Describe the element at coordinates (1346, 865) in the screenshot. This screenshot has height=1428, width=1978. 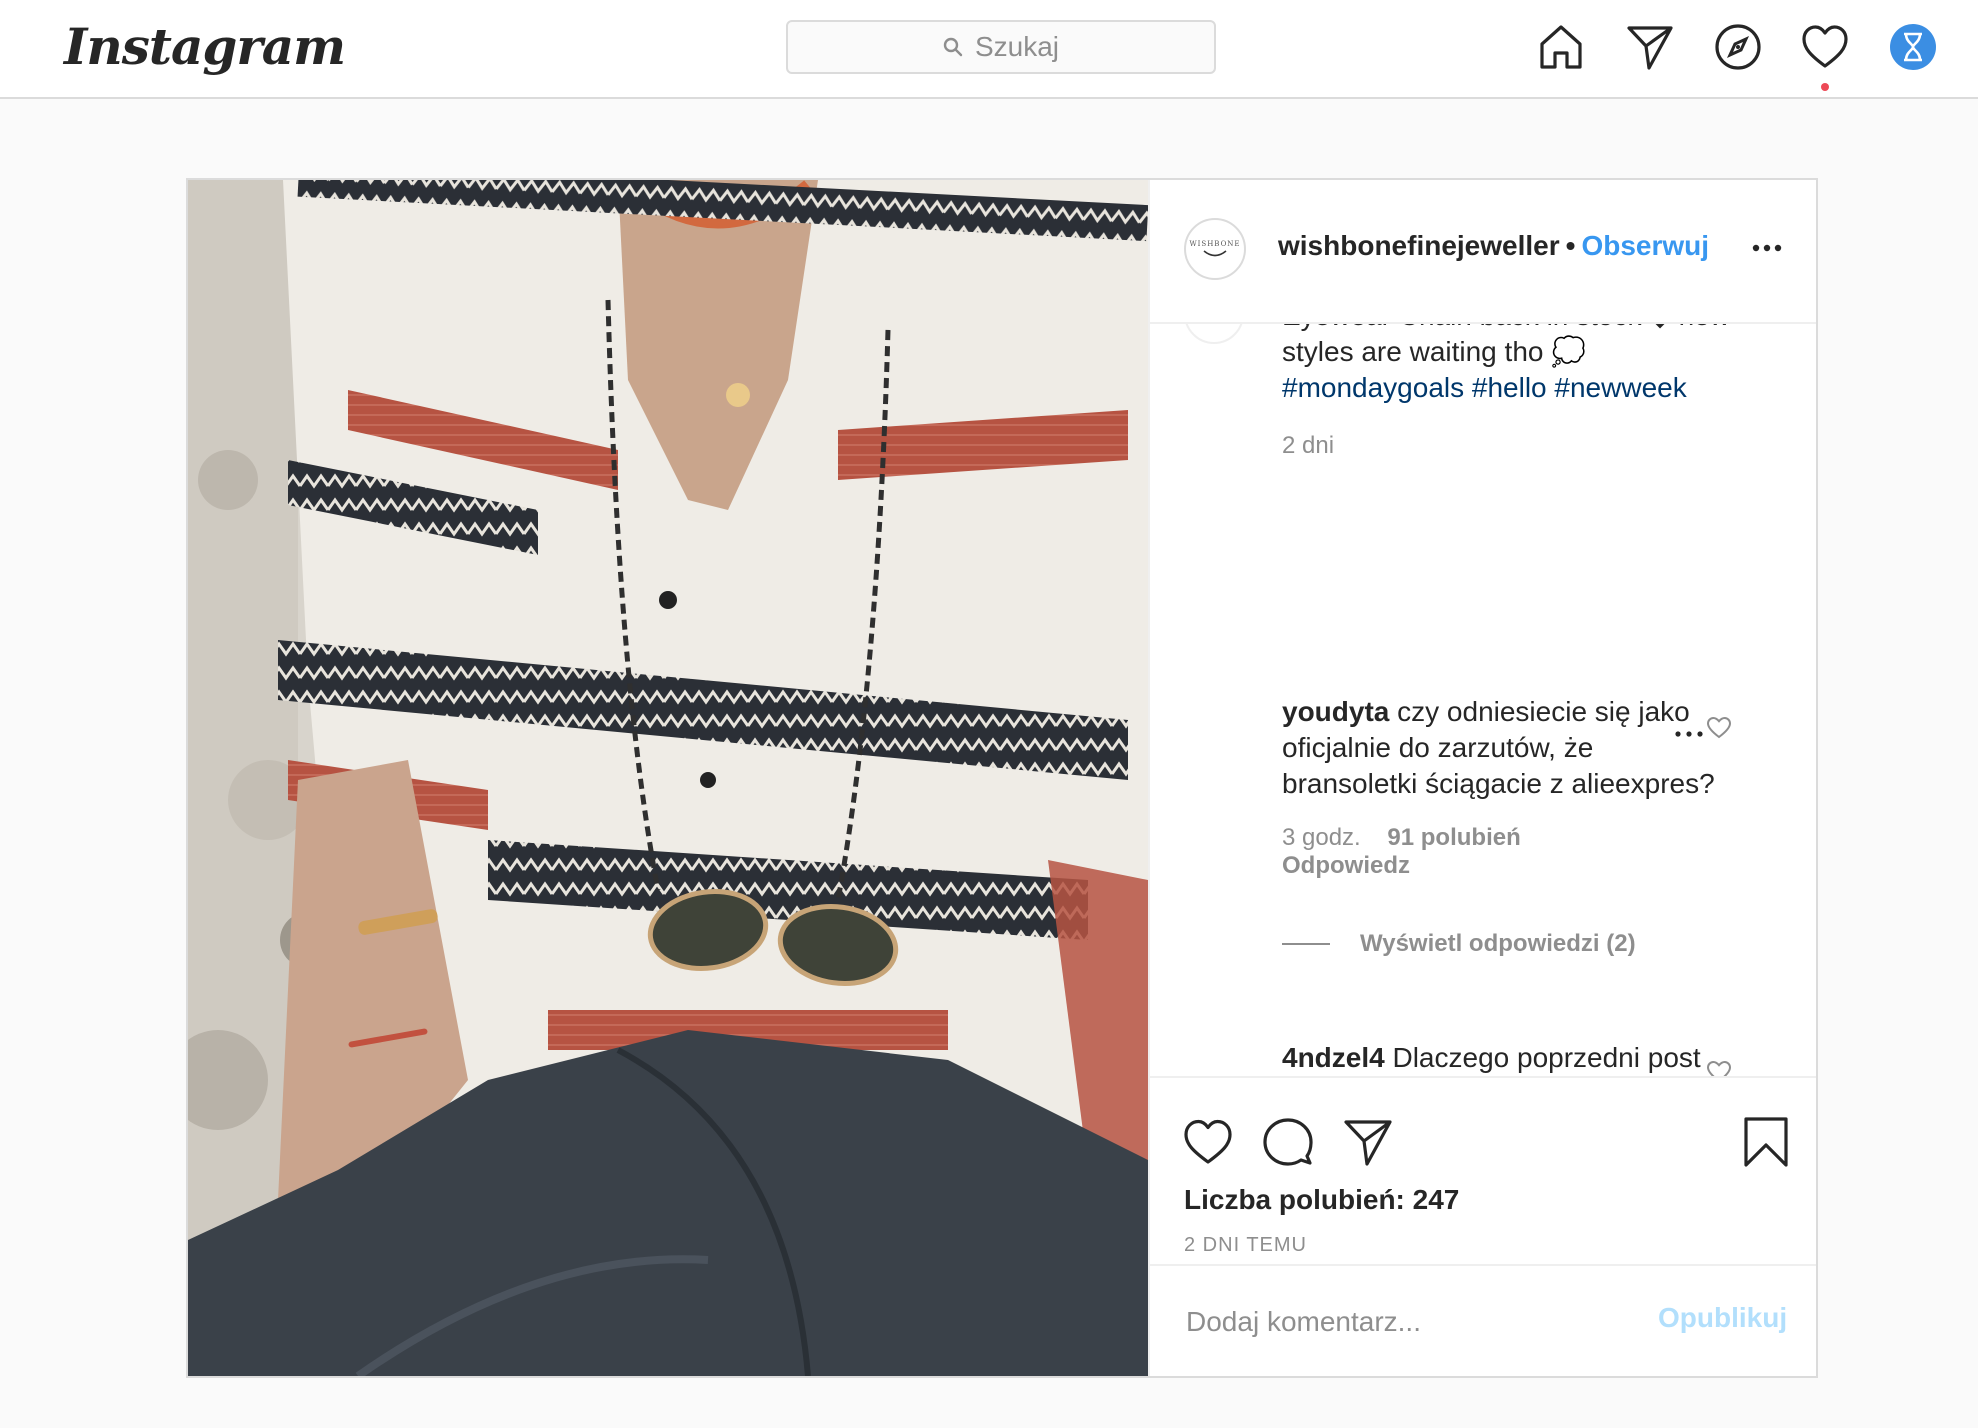
I see `reply-button: Odpowiedz` at that location.